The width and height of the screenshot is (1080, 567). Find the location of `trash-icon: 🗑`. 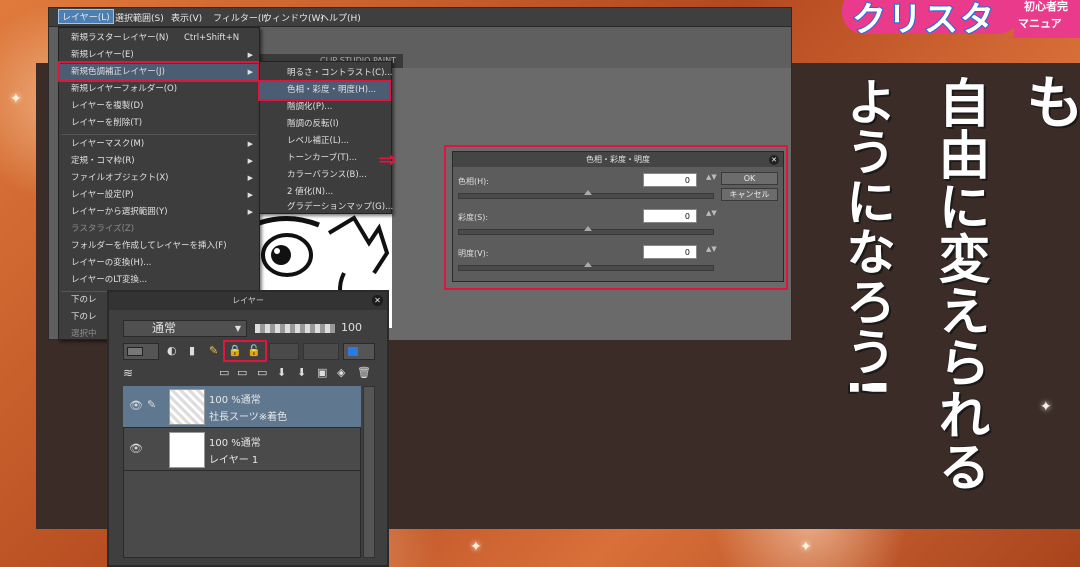

trash-icon: 🗑 is located at coordinates (364, 373).